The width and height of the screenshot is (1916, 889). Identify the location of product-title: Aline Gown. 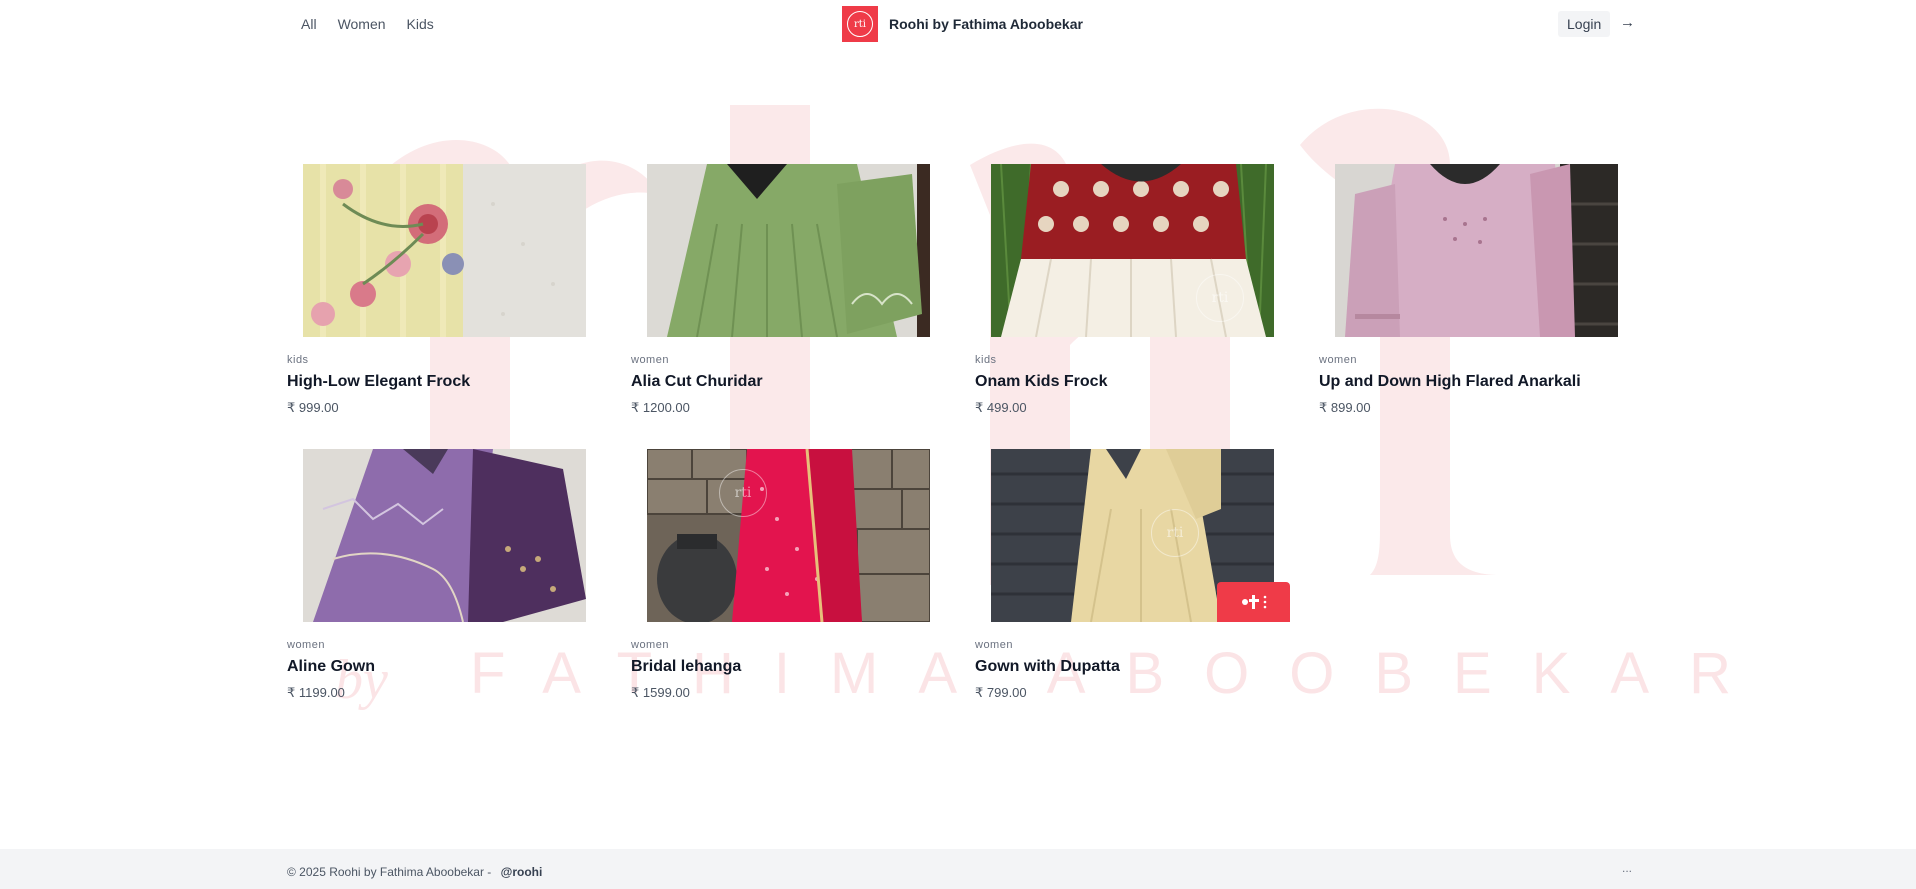
(331, 667).